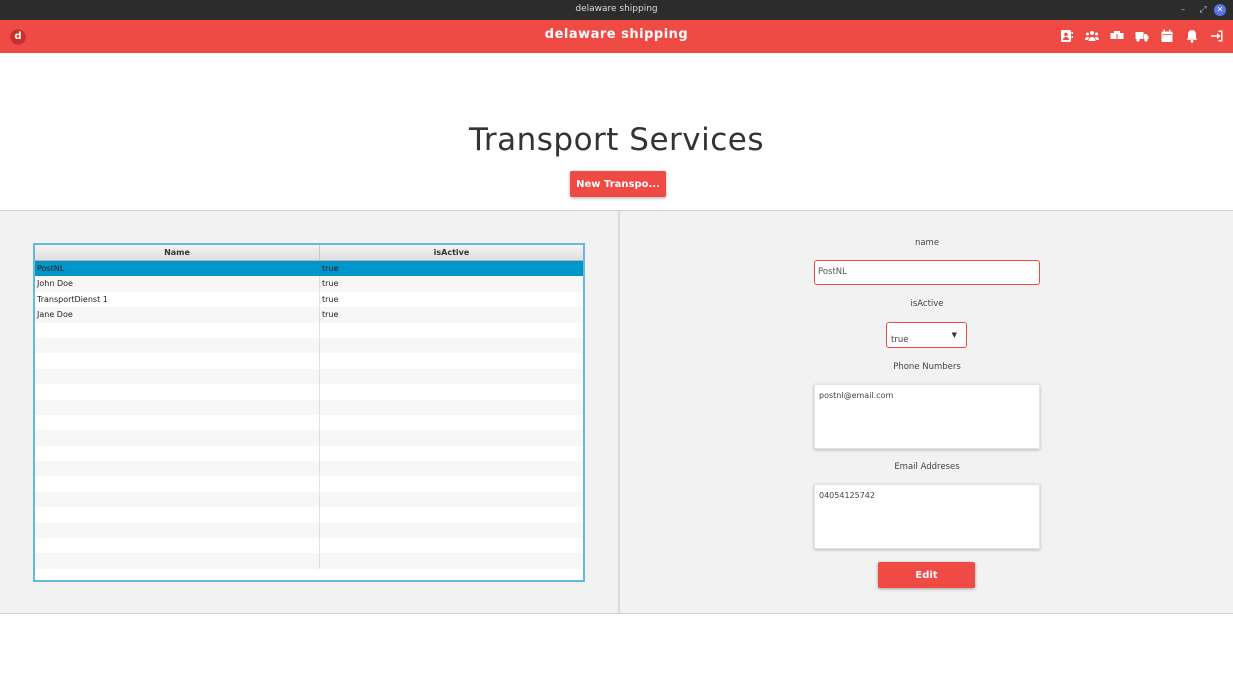  Describe the element at coordinates (616, 140) in the screenshot. I see `page-title: Transport Services` at that location.